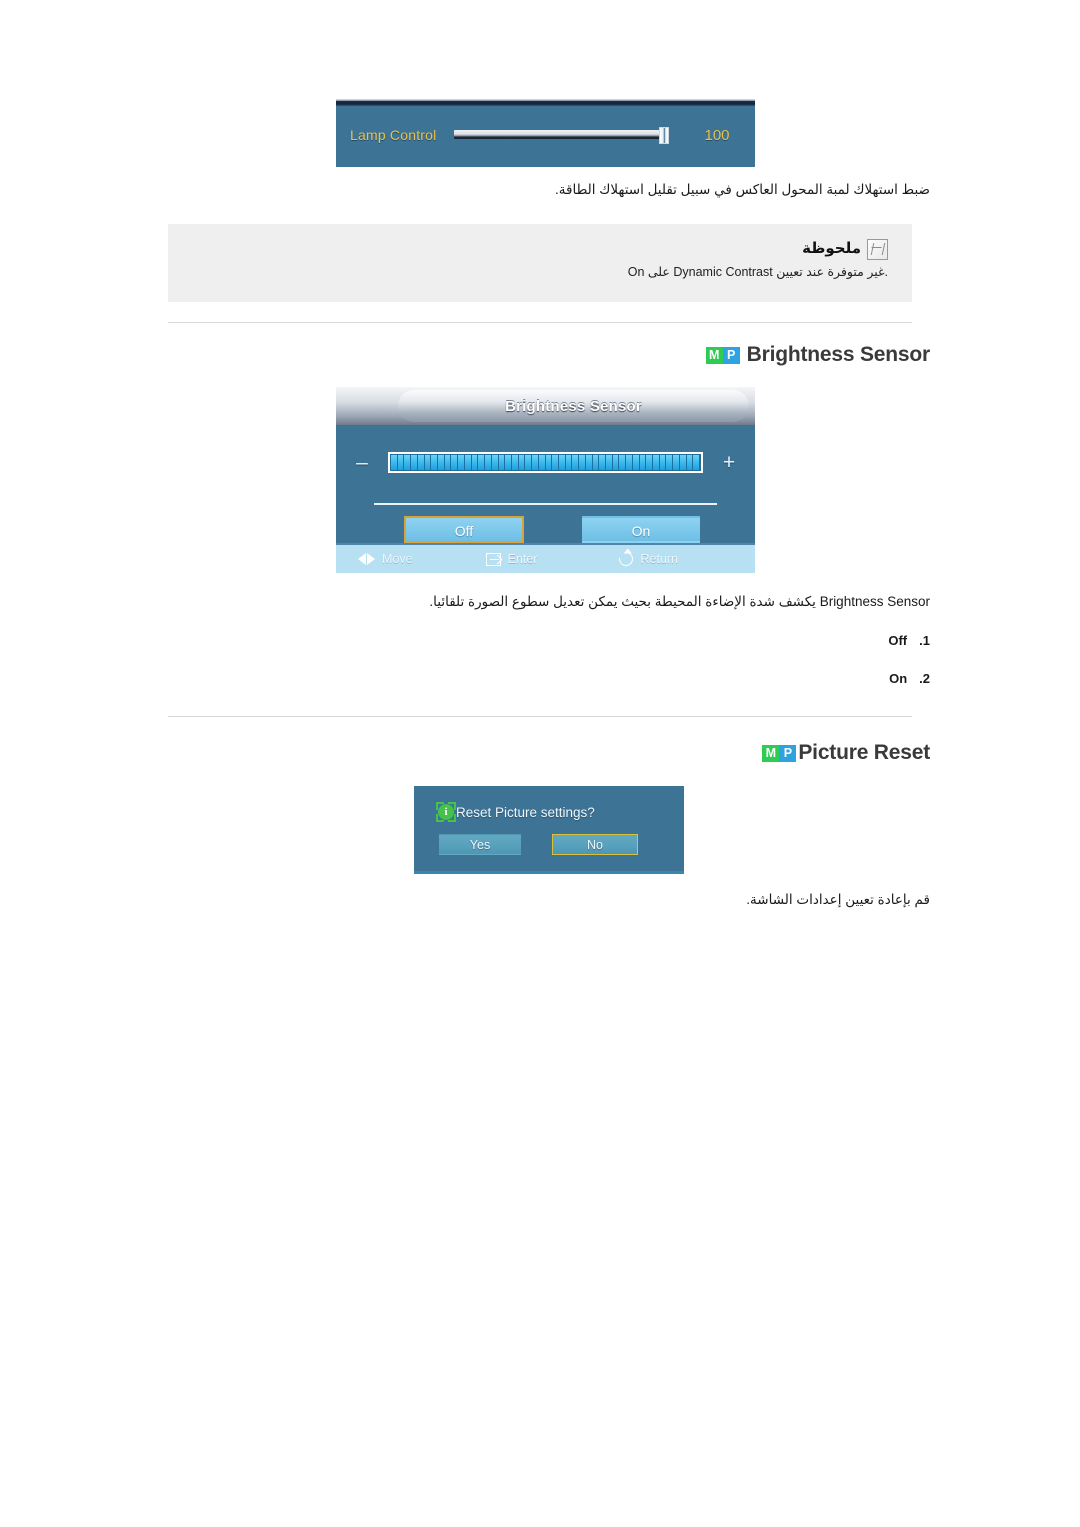 The height and width of the screenshot is (1527, 1080). Describe the element at coordinates (522, 559) in the screenshot. I see `footer-enter-label: Enter` at that location.